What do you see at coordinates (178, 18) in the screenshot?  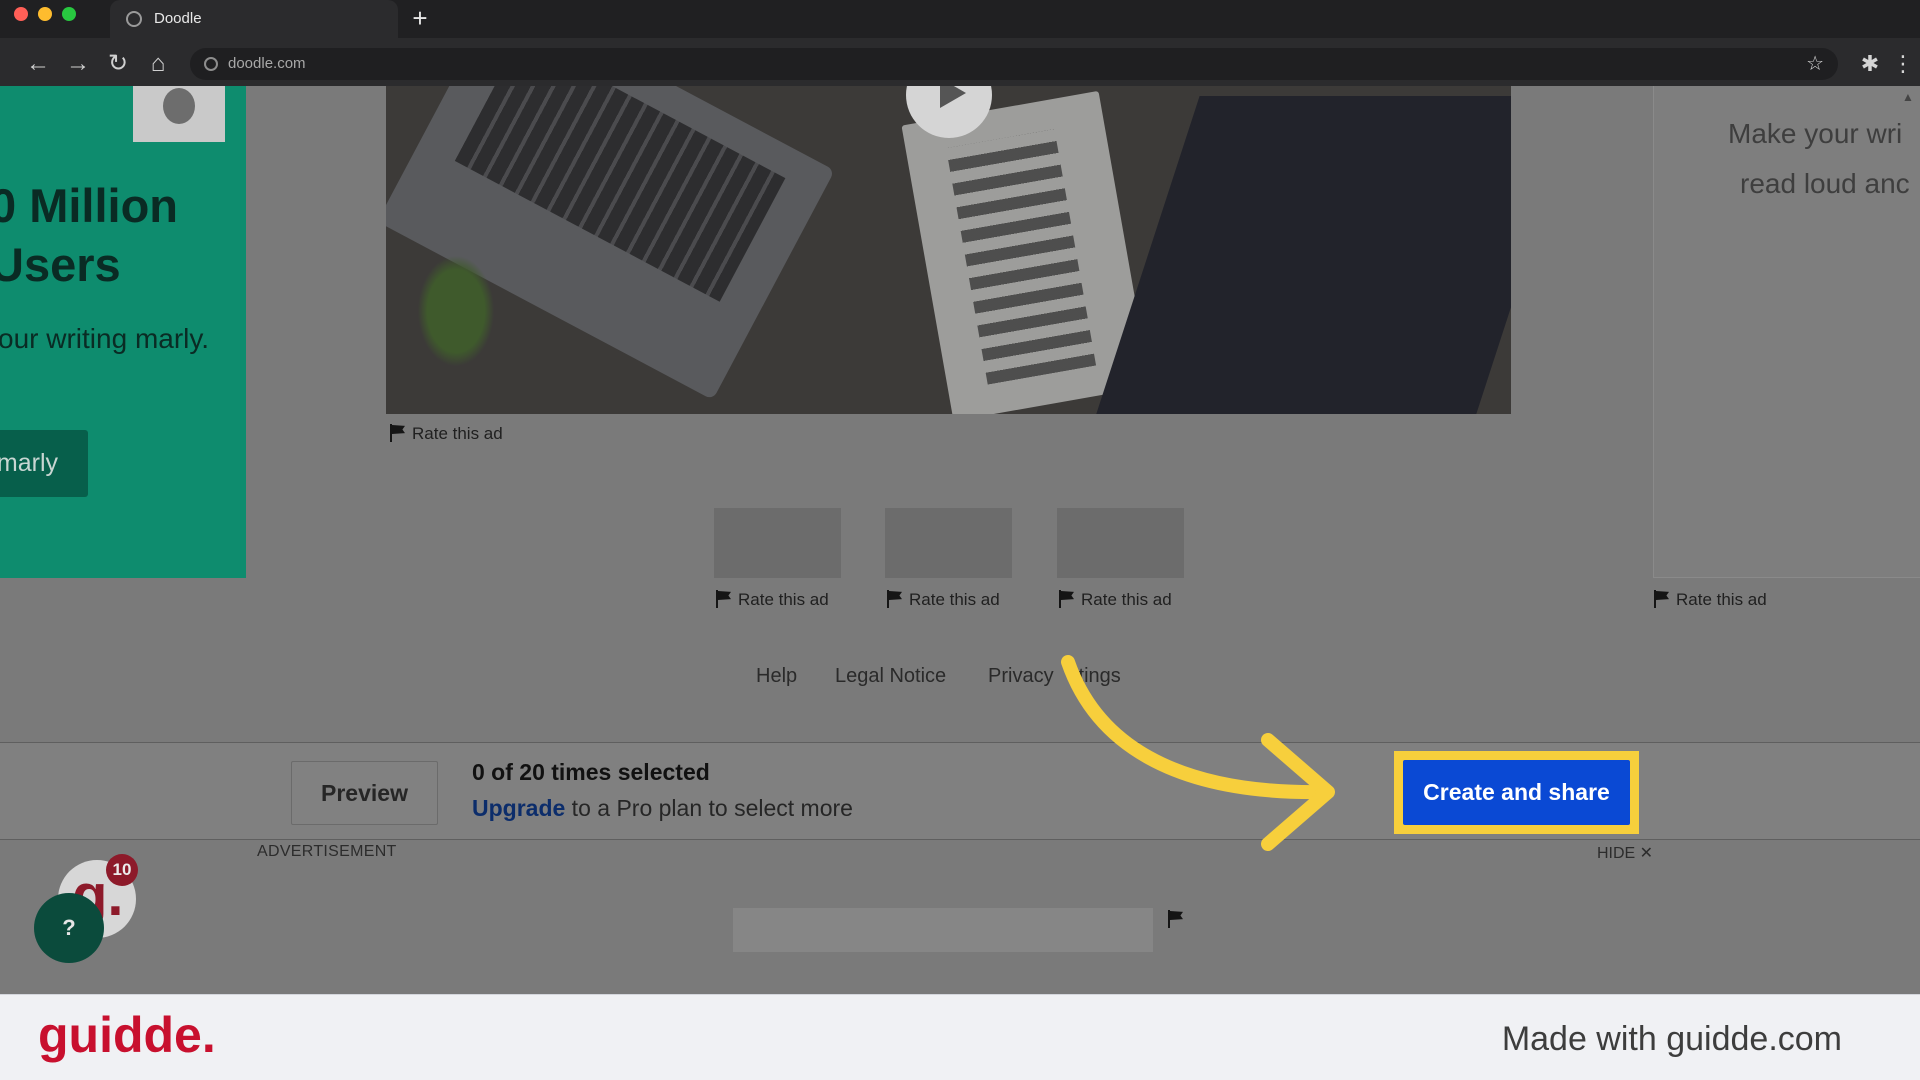 I see `tab-title: Doodle` at bounding box center [178, 18].